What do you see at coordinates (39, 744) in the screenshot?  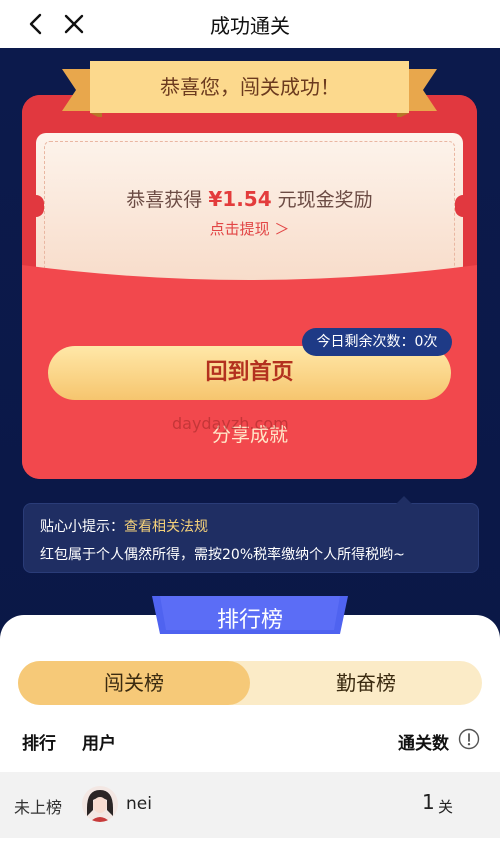 I see `header-rank: 排行` at bounding box center [39, 744].